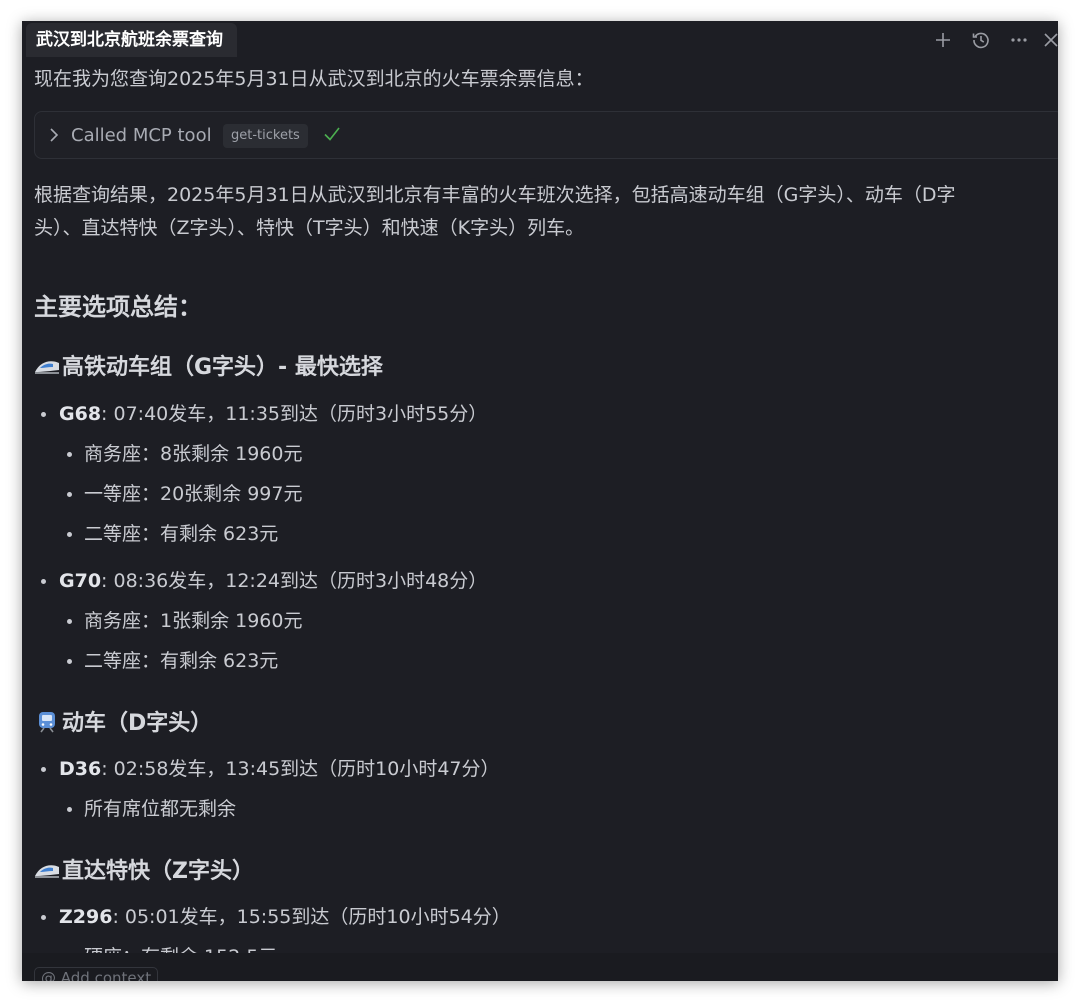 The height and width of the screenshot is (1003, 1080). What do you see at coordinates (332, 134) in the screenshot?
I see `check-icon` at bounding box center [332, 134].